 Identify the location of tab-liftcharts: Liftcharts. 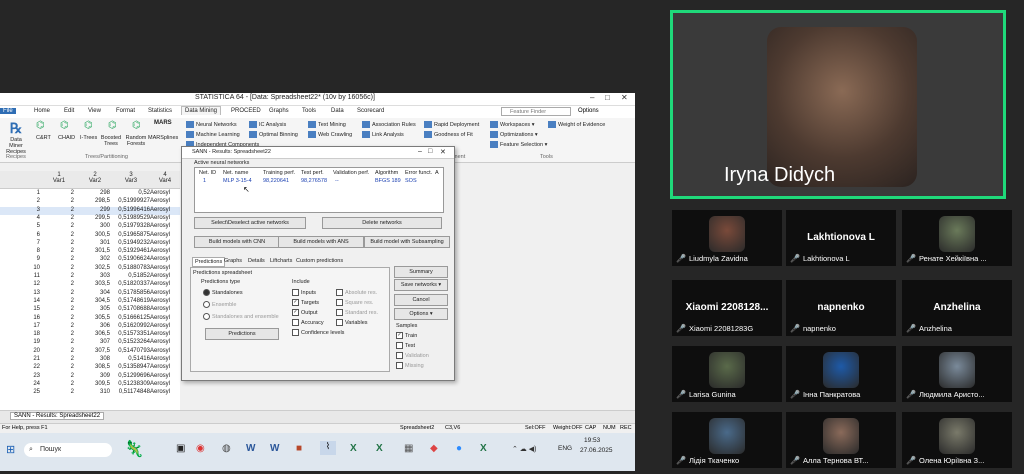
(281, 261).